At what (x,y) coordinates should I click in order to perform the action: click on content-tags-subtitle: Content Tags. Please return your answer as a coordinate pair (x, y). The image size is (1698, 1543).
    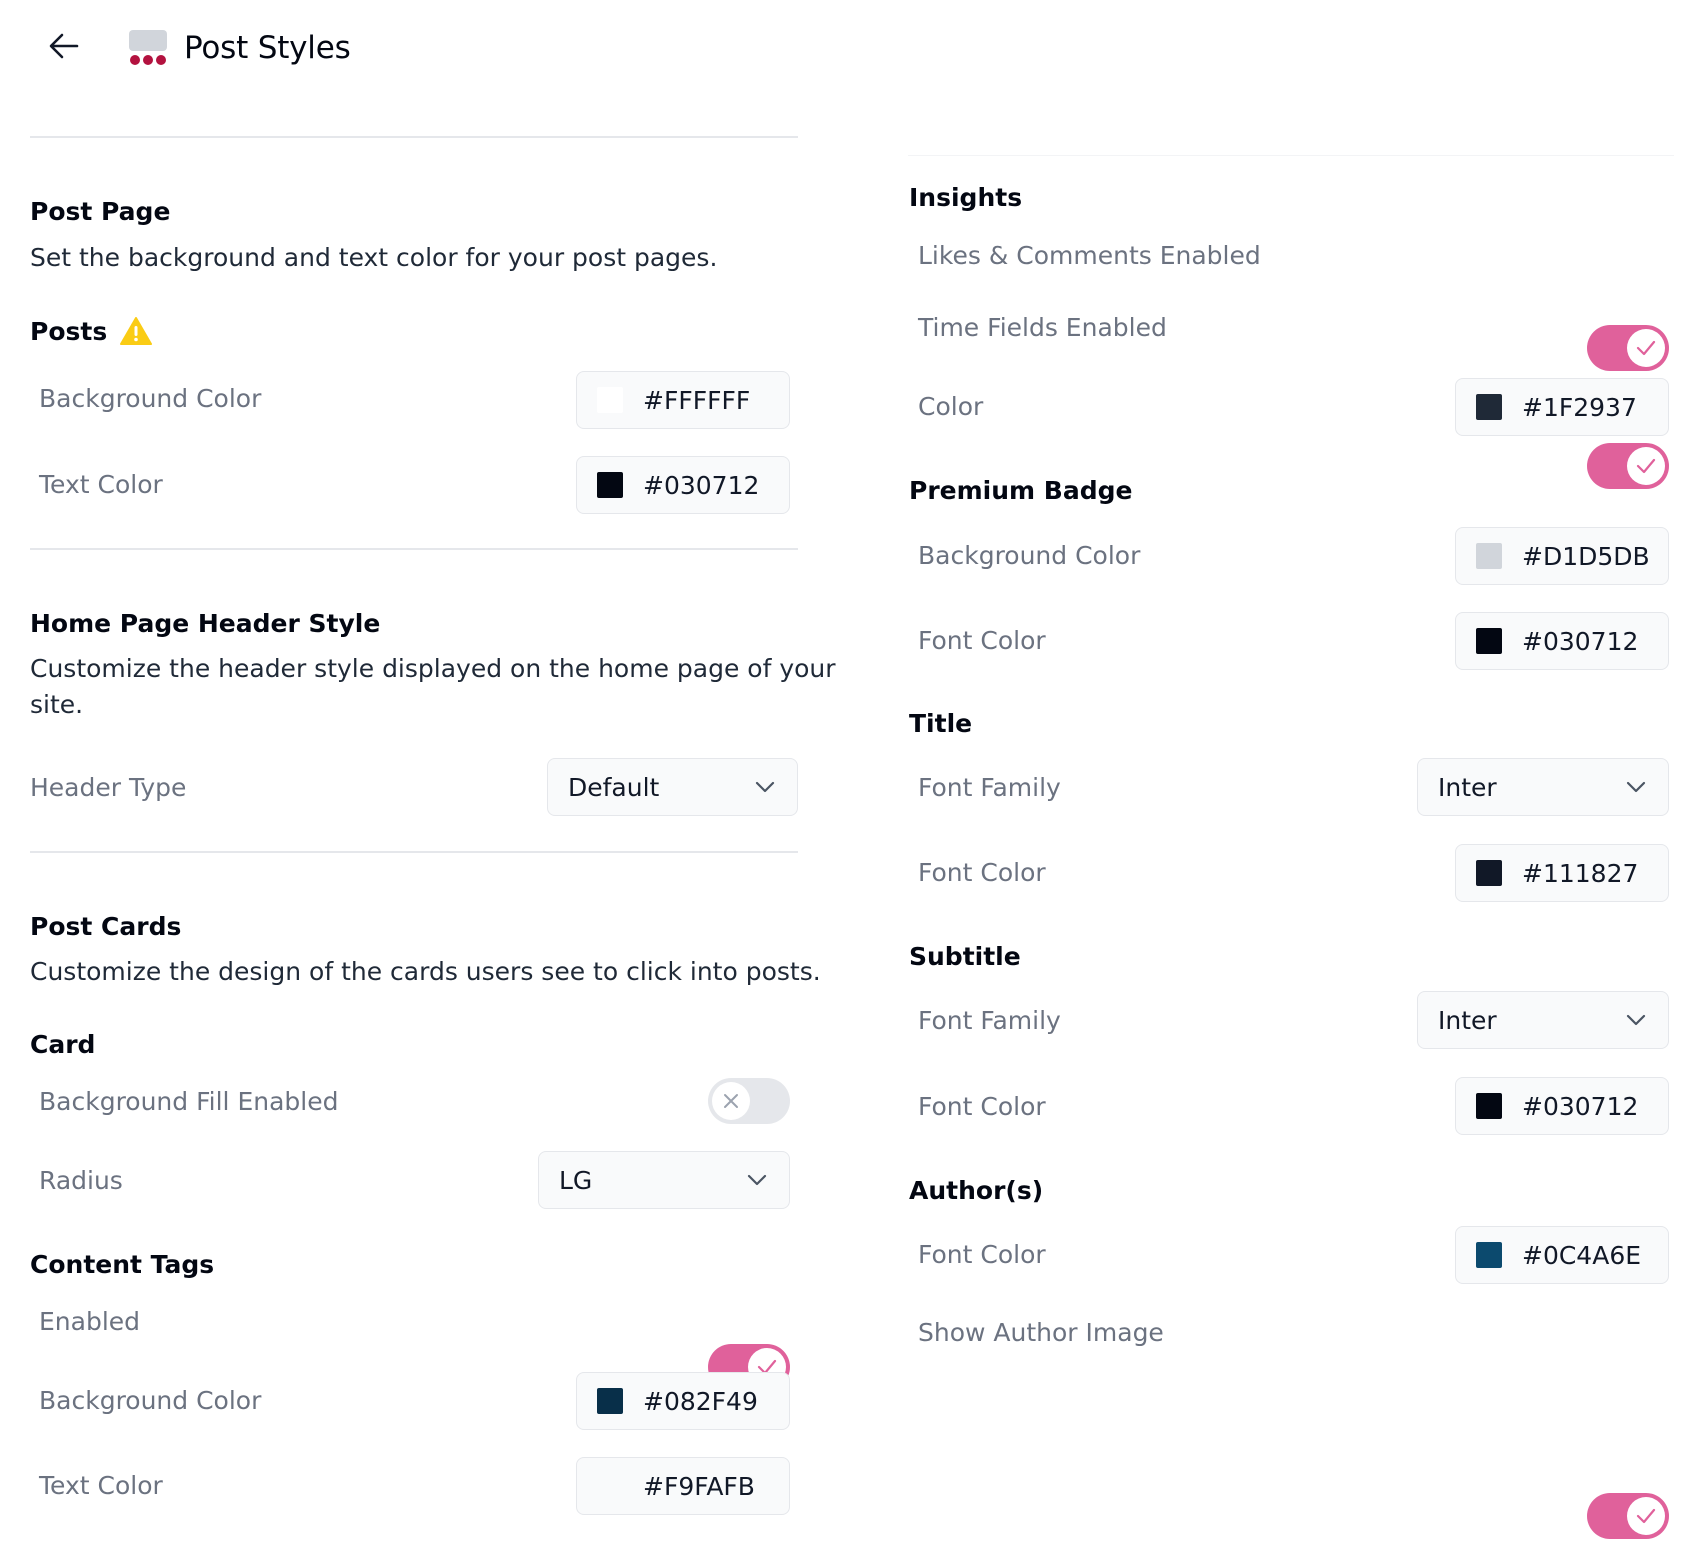
    Looking at the image, I should click on (122, 1264).